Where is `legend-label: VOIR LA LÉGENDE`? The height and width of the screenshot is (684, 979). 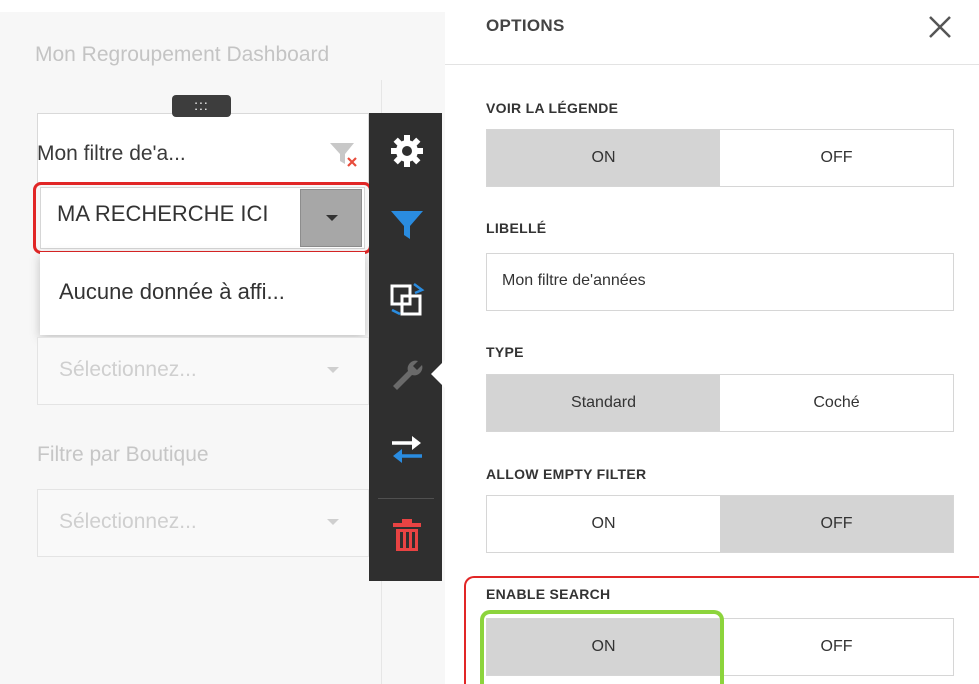 legend-label: VOIR LA LÉGENDE is located at coordinates (552, 108).